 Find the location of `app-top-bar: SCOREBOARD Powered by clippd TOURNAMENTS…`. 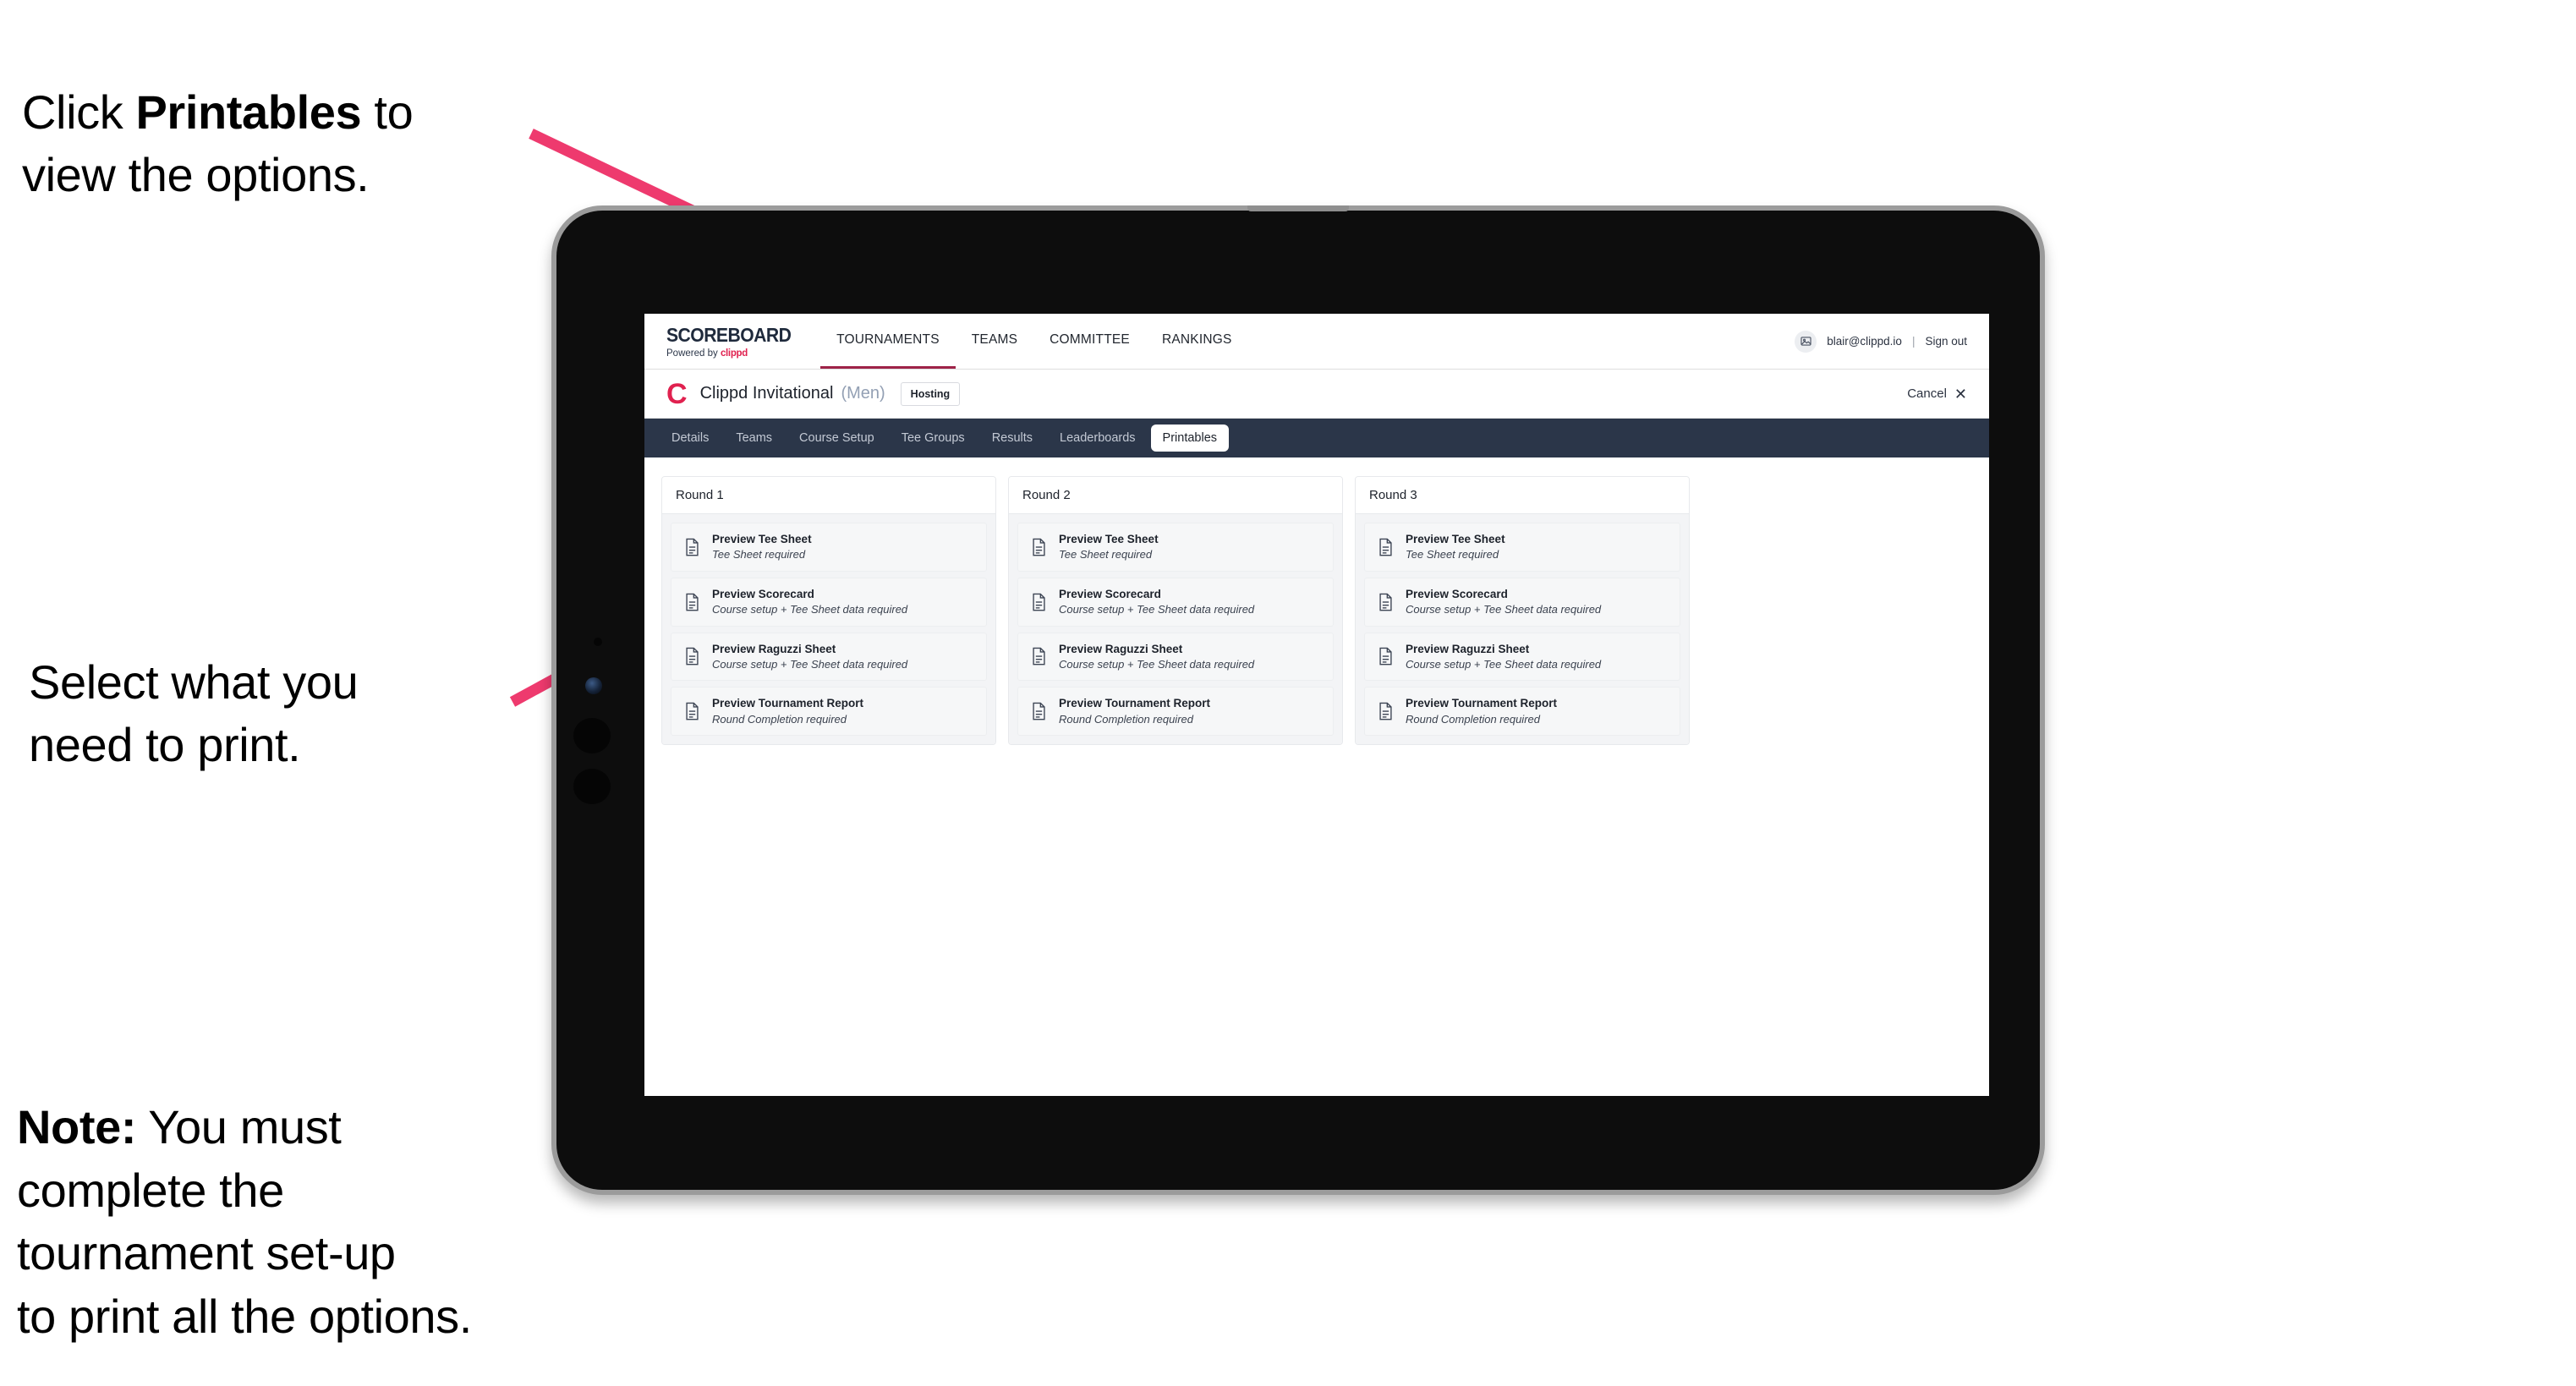

app-top-bar: SCOREBOARD Powered by clippd TOURNAMENTS… is located at coordinates (1316, 342).